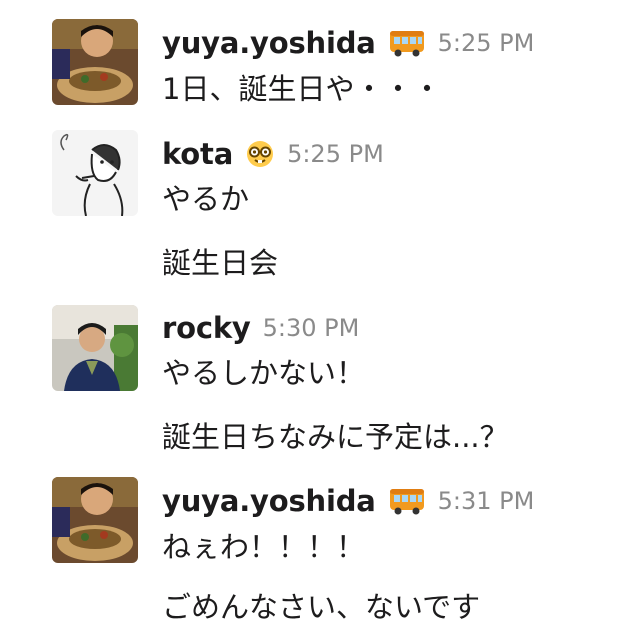 This screenshot has width=640, height=642. What do you see at coordinates (321, 607) in the screenshot?
I see `message-text: ごめんなさい、ないです` at bounding box center [321, 607].